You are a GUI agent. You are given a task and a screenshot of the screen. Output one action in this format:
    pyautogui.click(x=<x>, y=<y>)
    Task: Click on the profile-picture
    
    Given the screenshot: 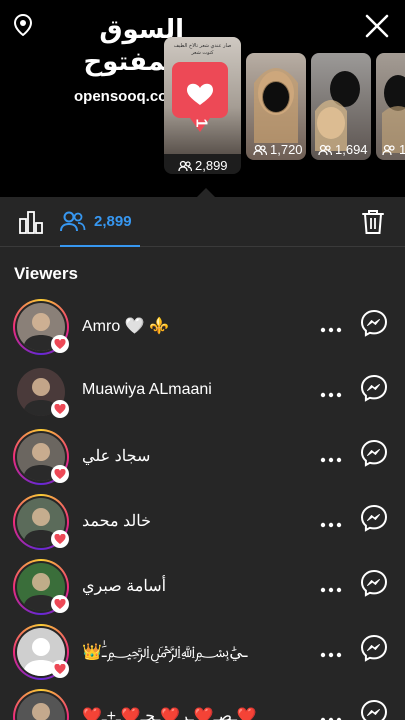 What is the action you would take?
    pyautogui.click(x=41, y=706)
    